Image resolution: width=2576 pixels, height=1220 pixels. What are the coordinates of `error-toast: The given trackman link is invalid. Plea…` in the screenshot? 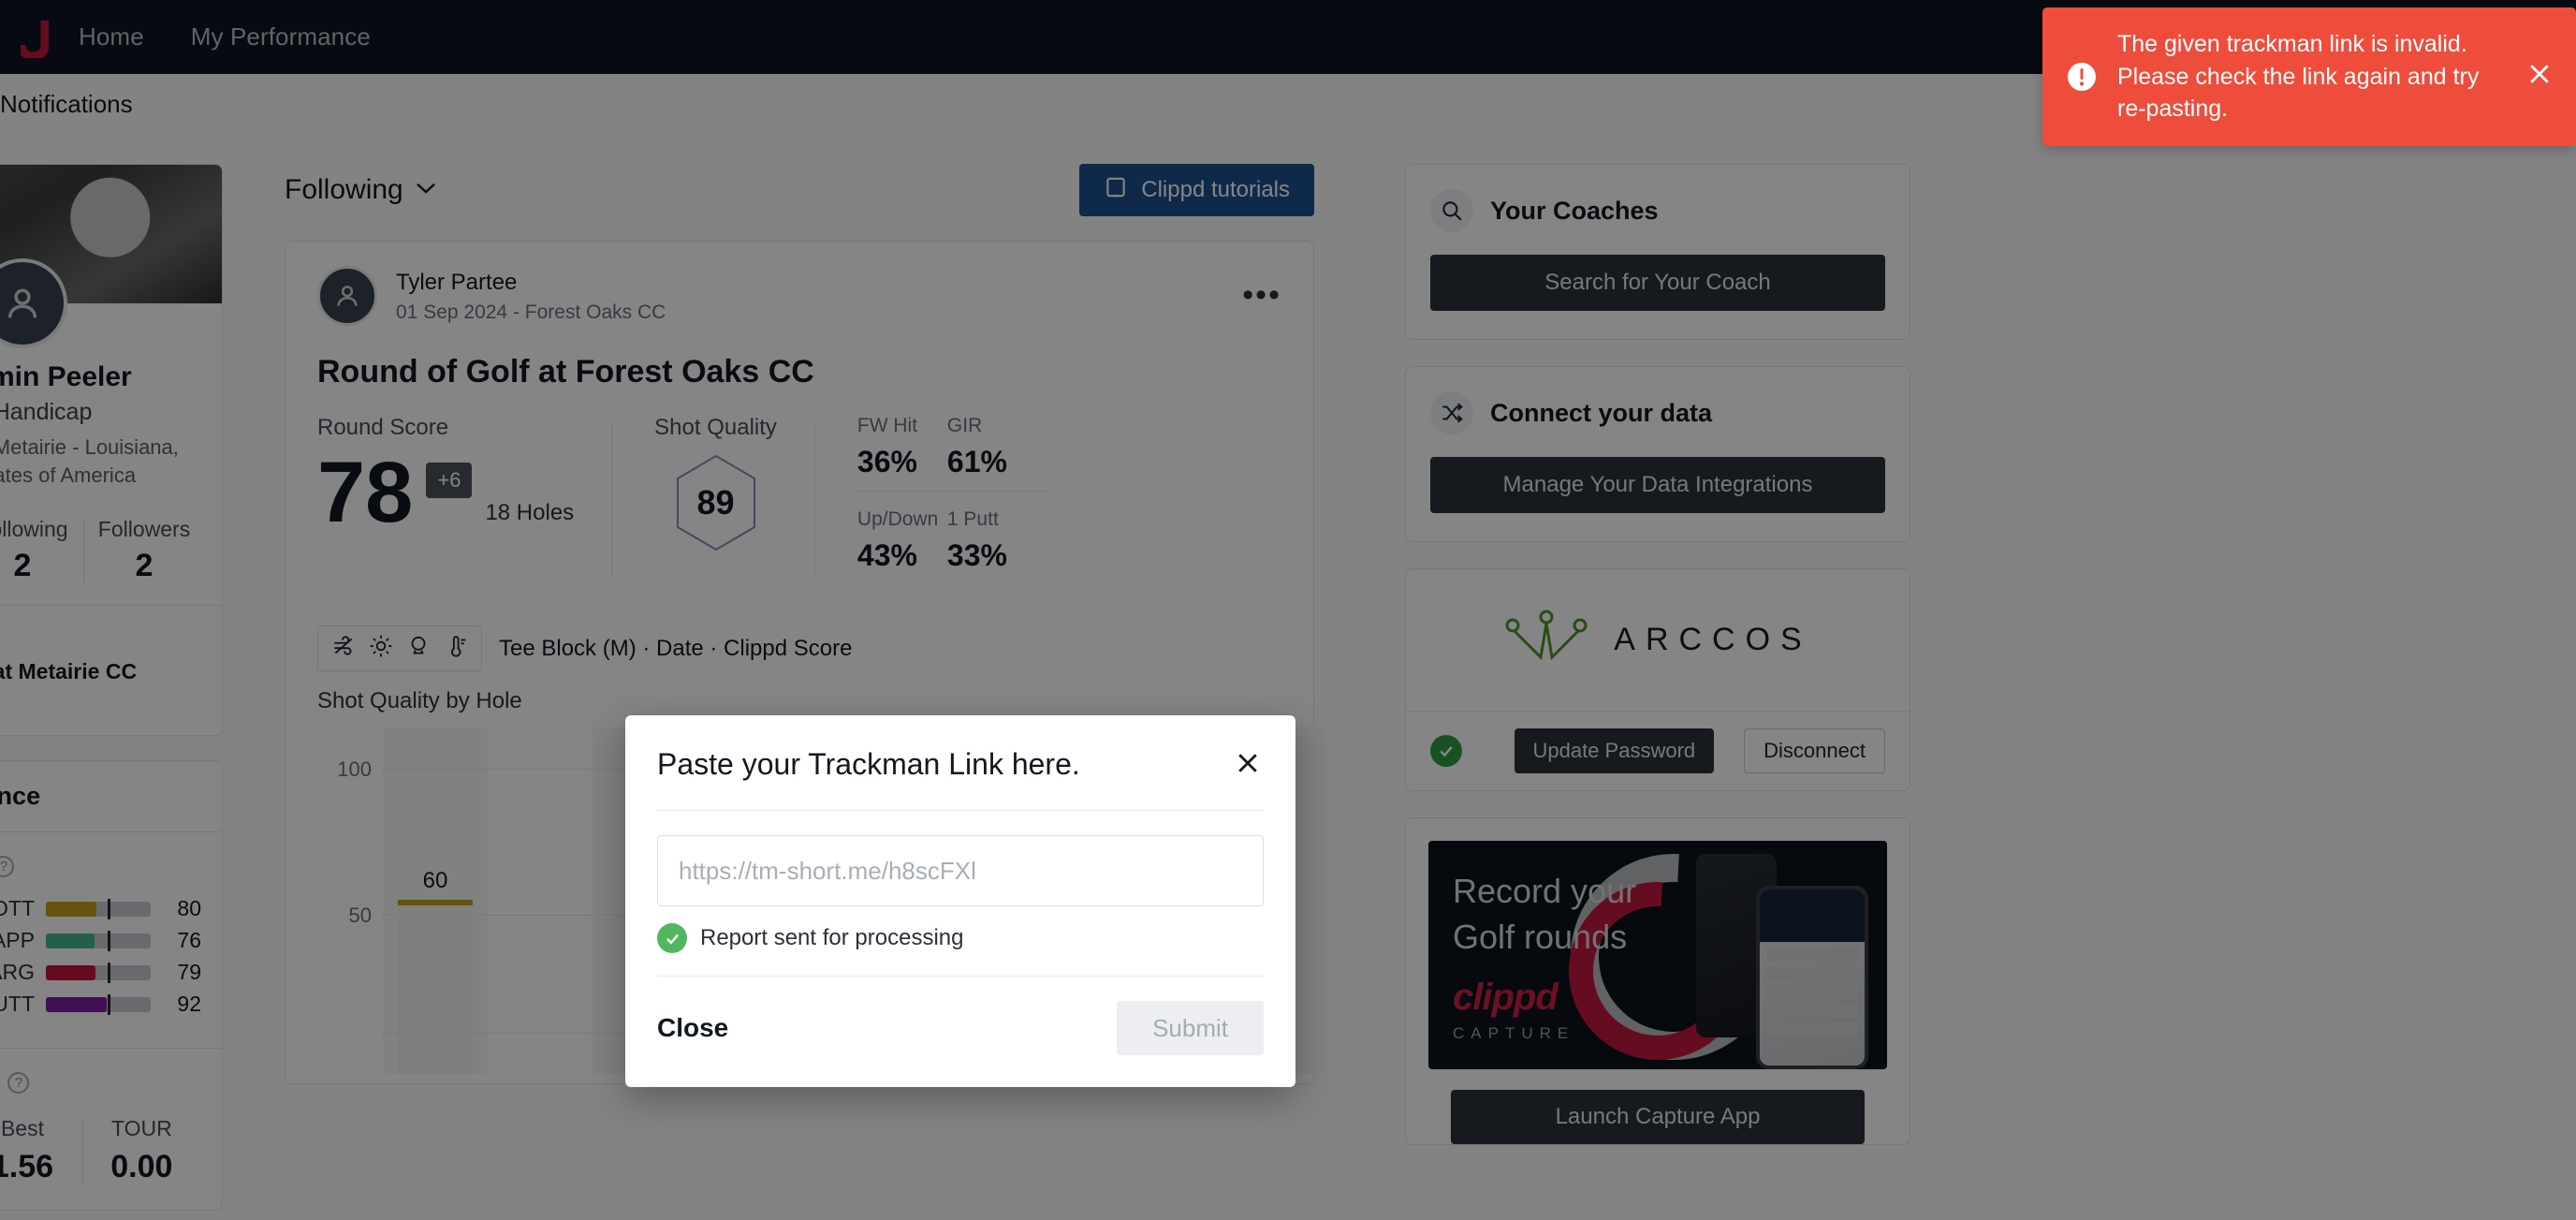 It's located at (2309, 76).